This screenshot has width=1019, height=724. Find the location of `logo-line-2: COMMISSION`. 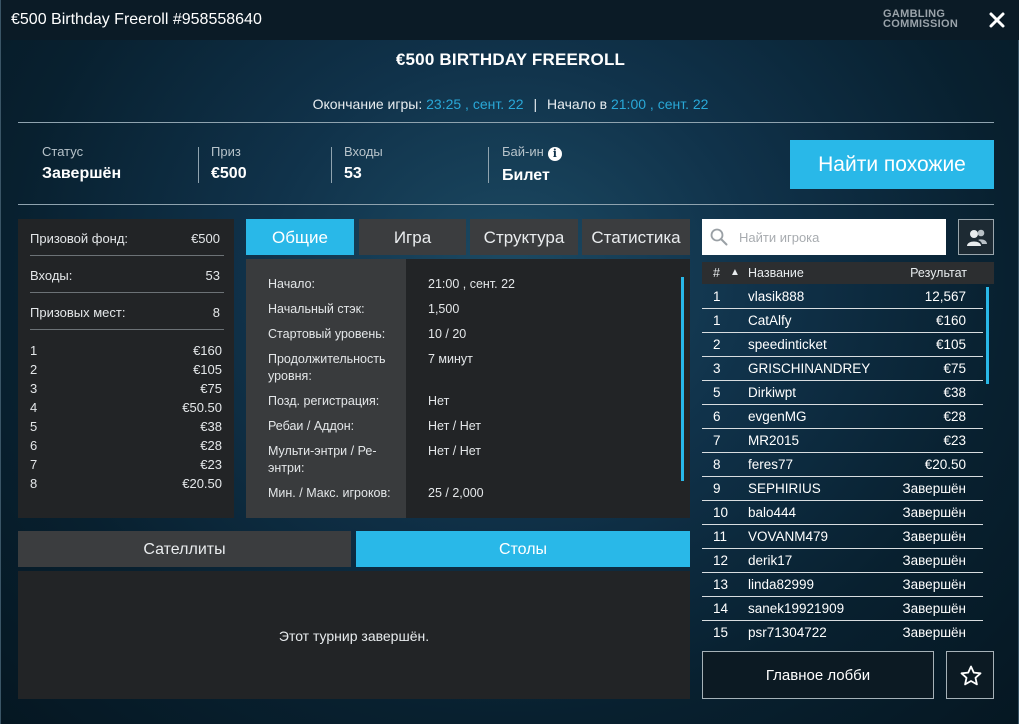

logo-line-2: COMMISSION is located at coordinates (921, 24).